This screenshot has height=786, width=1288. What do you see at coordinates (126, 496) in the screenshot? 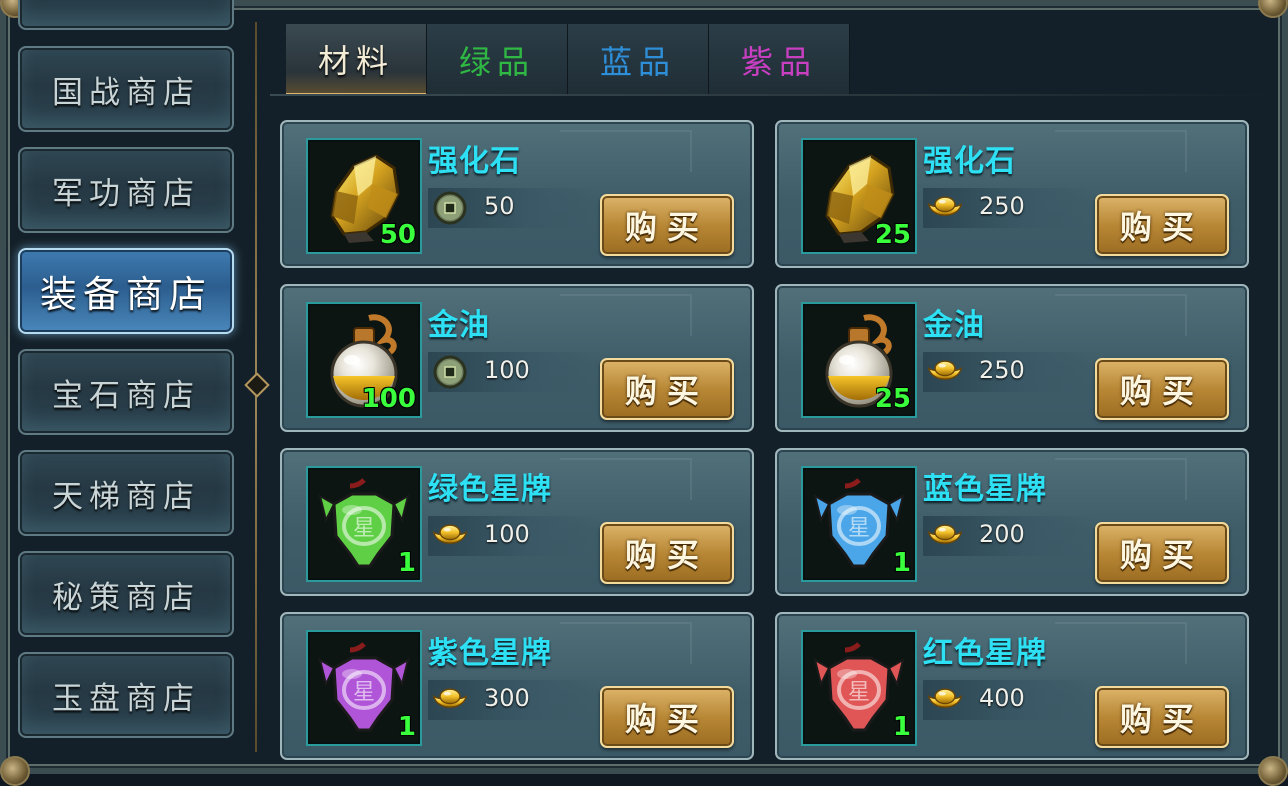
I see `sidebar-item-label: 天梯商店` at bounding box center [126, 496].